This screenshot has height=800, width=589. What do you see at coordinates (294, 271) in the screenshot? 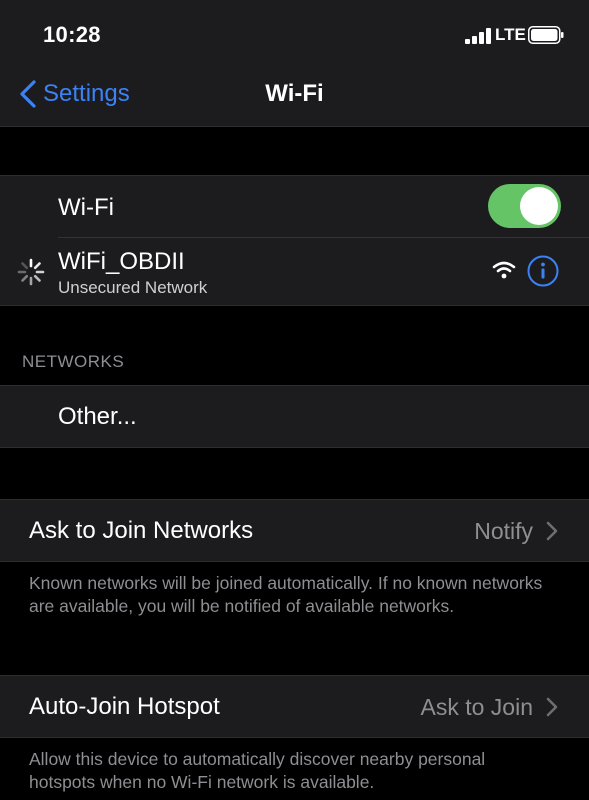
I see `current-network-row: WiFi_OBDII Unsecured Network` at bounding box center [294, 271].